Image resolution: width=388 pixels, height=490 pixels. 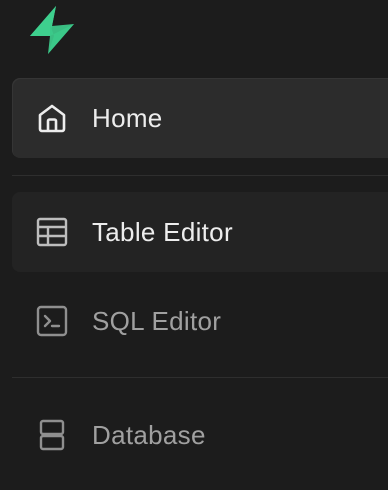 What do you see at coordinates (52, 30) in the screenshot?
I see `supabase-logo-icon` at bounding box center [52, 30].